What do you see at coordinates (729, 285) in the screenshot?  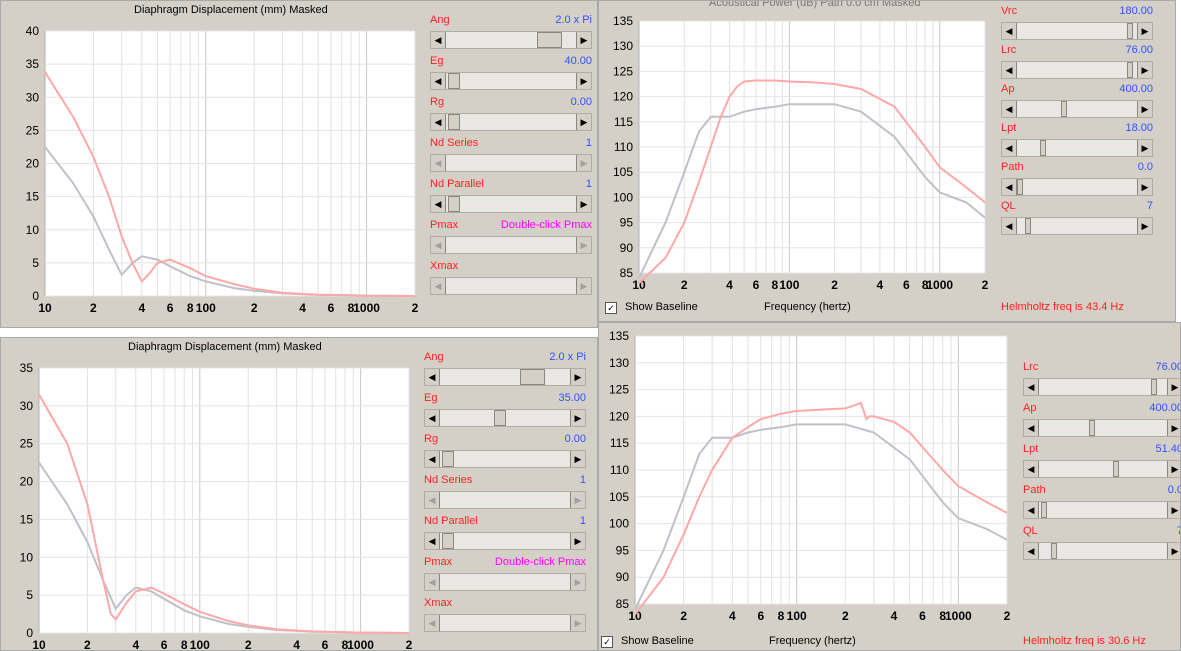 I see `x-tick-label: 4` at bounding box center [729, 285].